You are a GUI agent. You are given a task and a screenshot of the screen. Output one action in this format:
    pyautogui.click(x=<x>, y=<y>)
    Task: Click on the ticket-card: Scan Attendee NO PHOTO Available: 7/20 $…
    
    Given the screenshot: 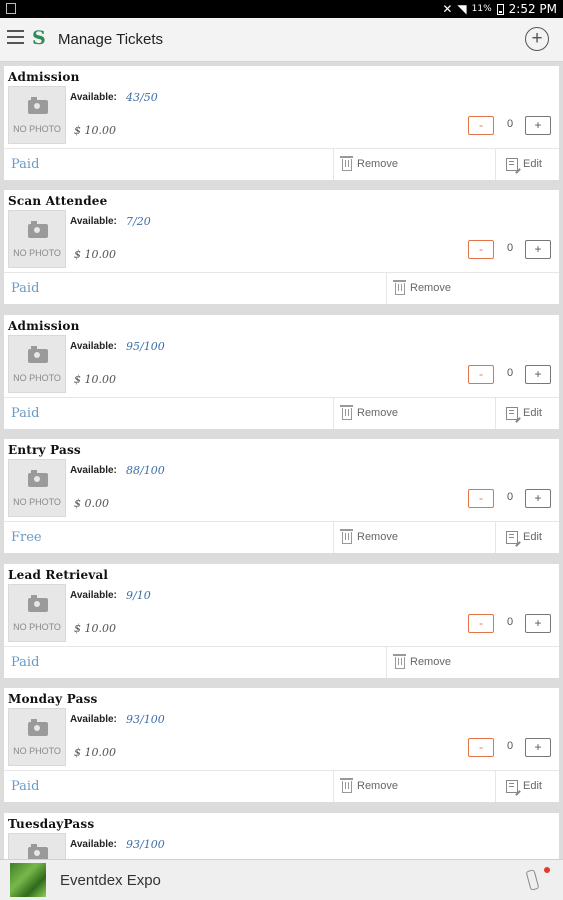 What is the action you would take?
    pyautogui.click(x=281, y=247)
    